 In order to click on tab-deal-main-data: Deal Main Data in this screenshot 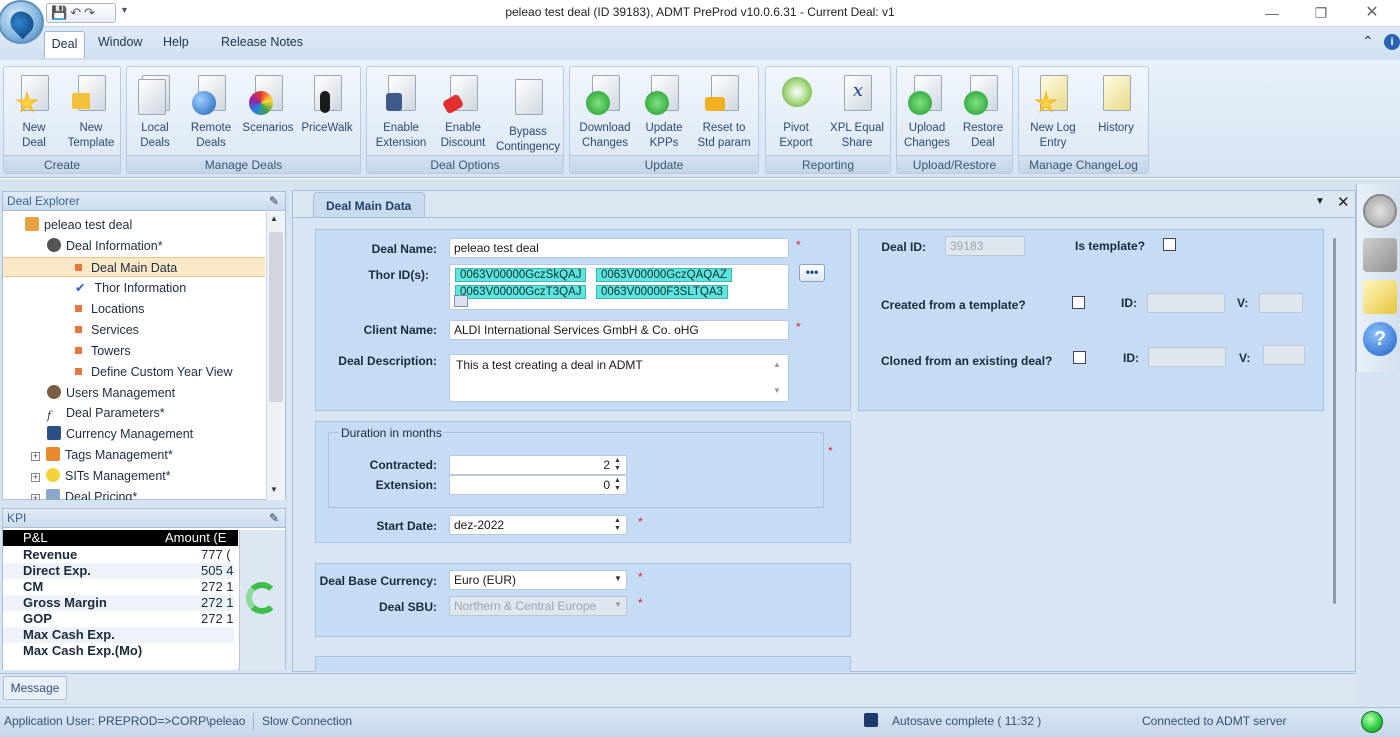, I will do `click(369, 205)`.